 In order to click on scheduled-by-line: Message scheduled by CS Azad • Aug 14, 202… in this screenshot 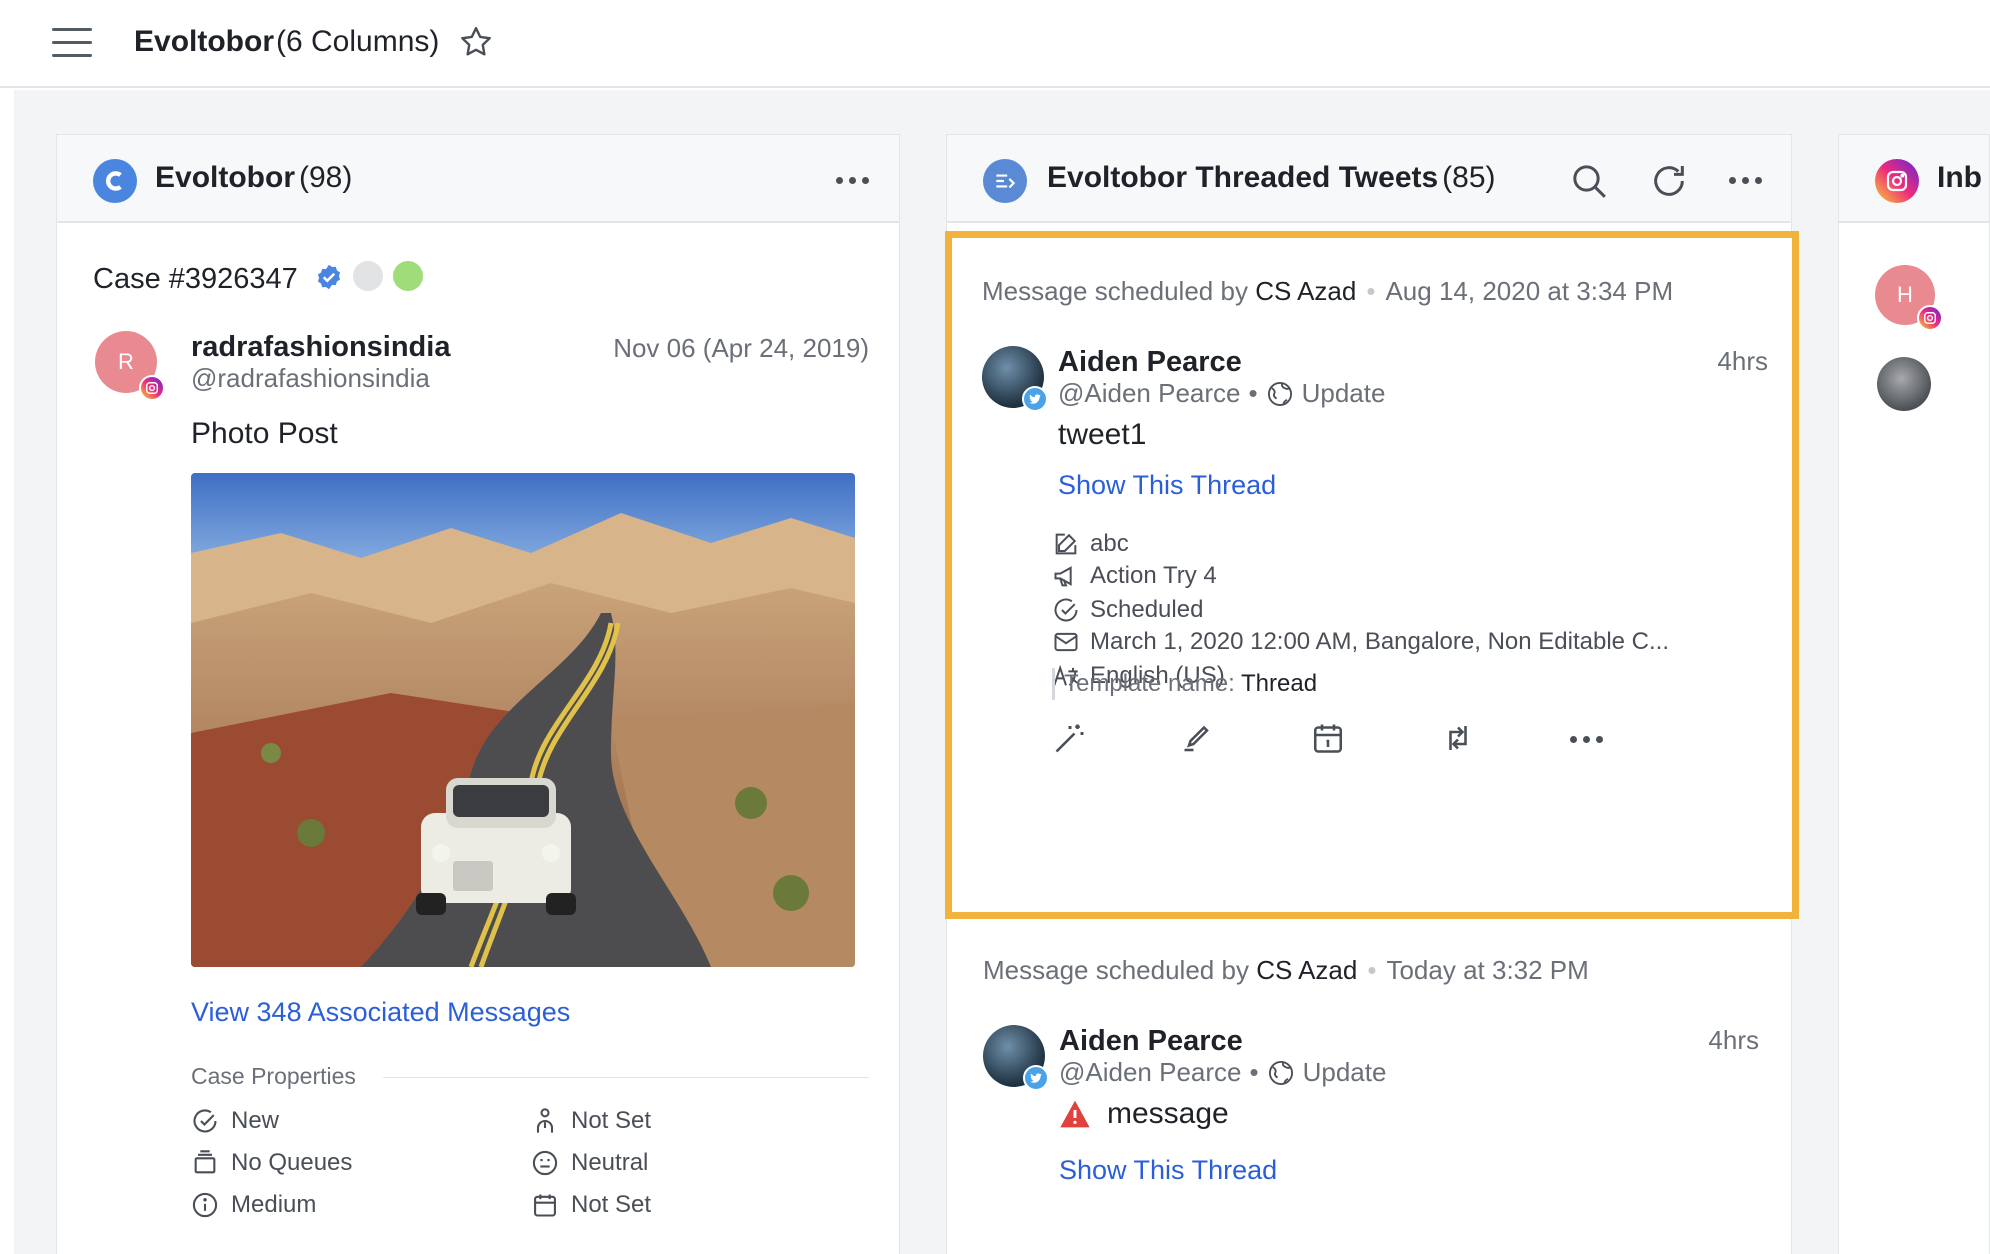, I will do `click(1328, 291)`.